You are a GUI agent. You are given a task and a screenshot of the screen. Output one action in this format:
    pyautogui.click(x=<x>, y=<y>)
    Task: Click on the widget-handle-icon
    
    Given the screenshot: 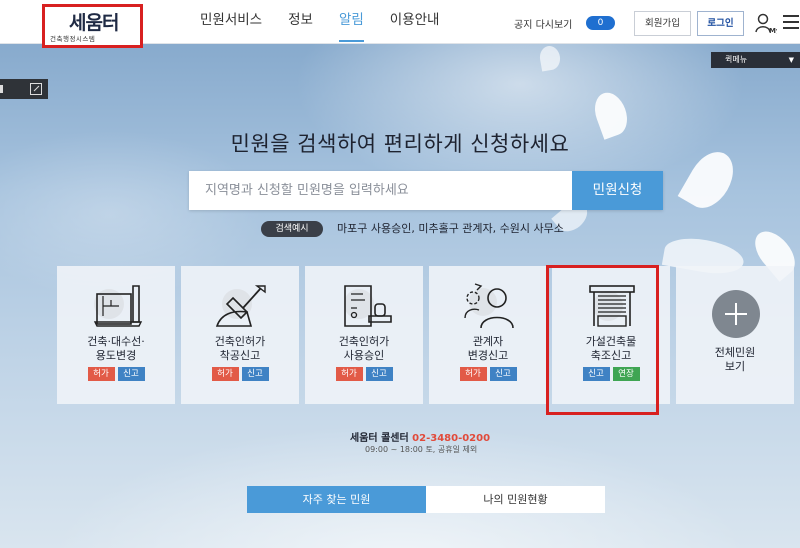 What is the action you would take?
    pyautogui.click(x=1, y=89)
    